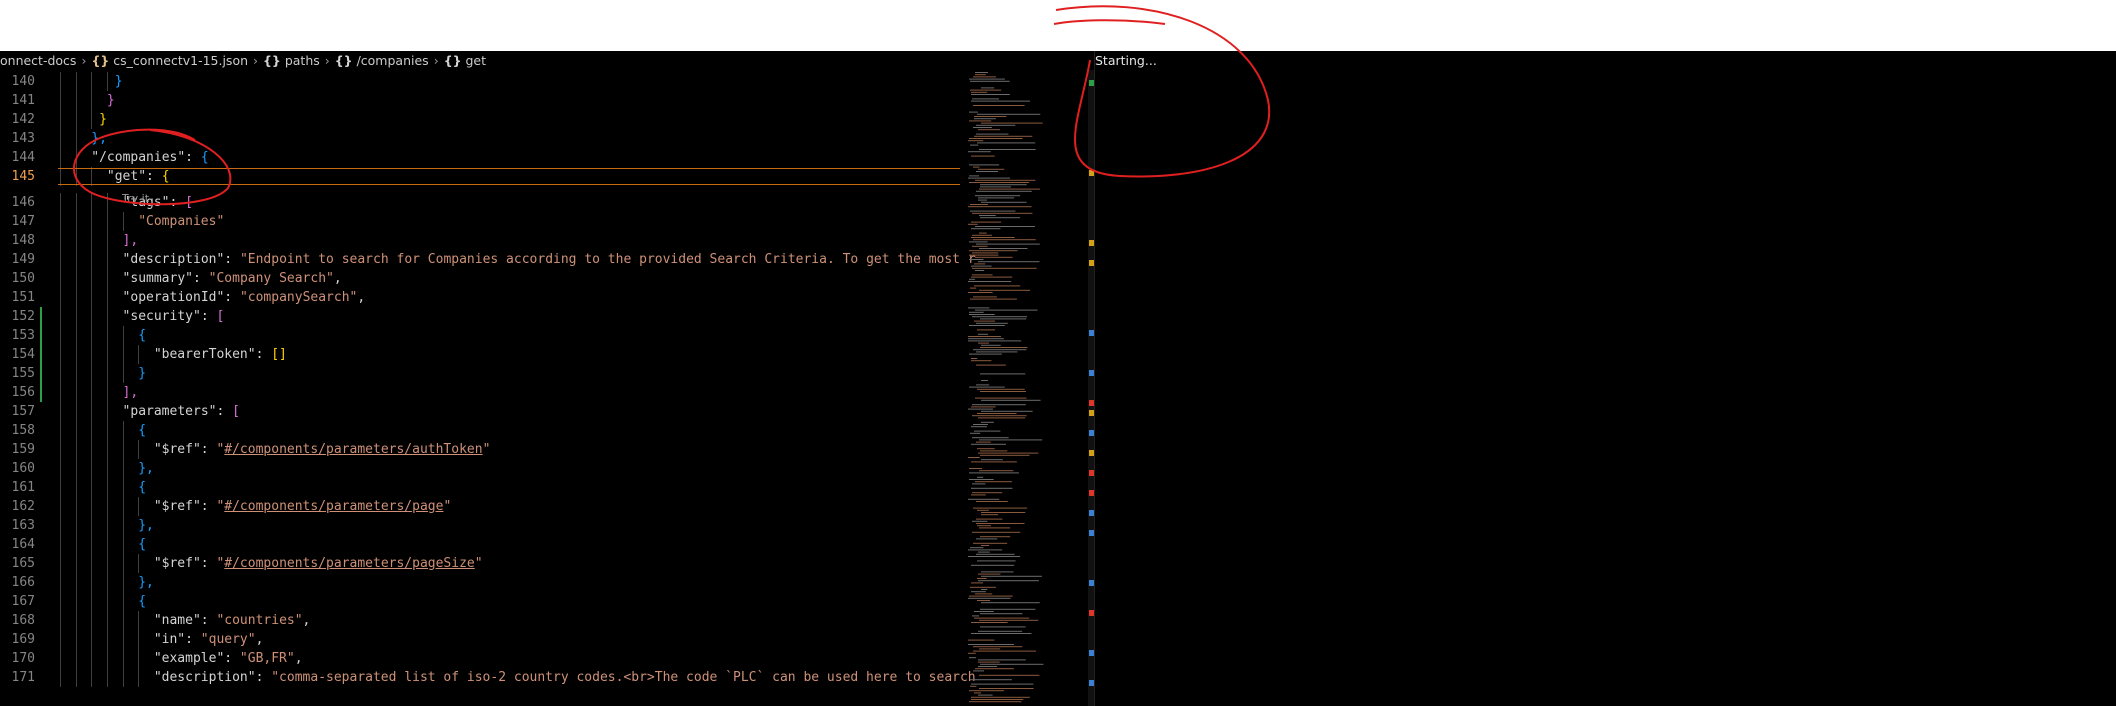  What do you see at coordinates (180, 60) in the screenshot?
I see `breadcrumb-file: cs_connectv1-15.json` at bounding box center [180, 60].